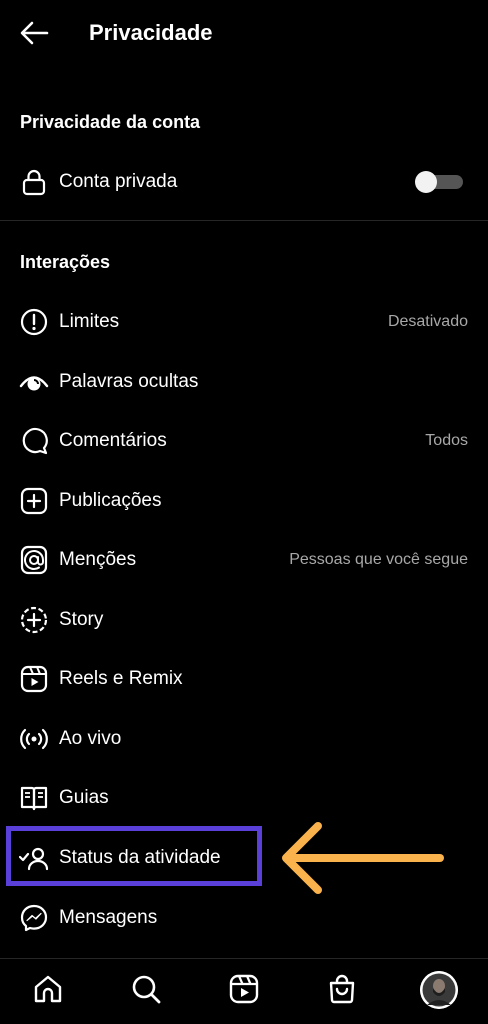 This screenshot has height=1024, width=488. I want to click on menu-item-value: Desativado, so click(427, 321).